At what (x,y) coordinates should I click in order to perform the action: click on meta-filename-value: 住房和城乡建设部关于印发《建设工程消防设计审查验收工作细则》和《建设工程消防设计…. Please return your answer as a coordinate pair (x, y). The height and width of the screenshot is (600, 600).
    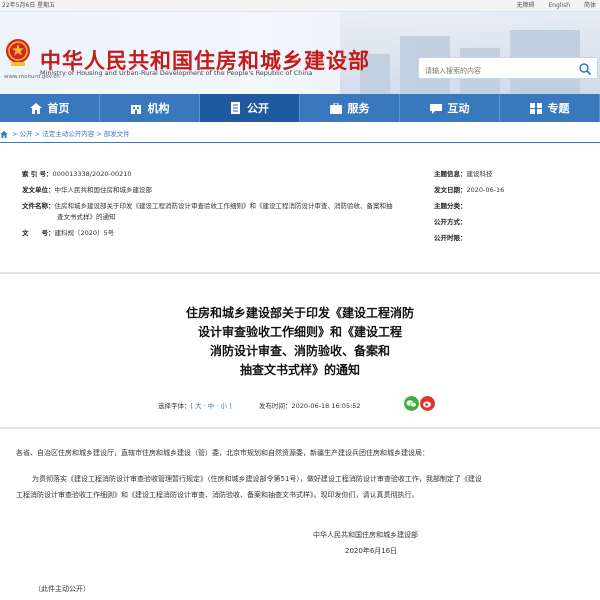
    Looking at the image, I should click on (223, 206).